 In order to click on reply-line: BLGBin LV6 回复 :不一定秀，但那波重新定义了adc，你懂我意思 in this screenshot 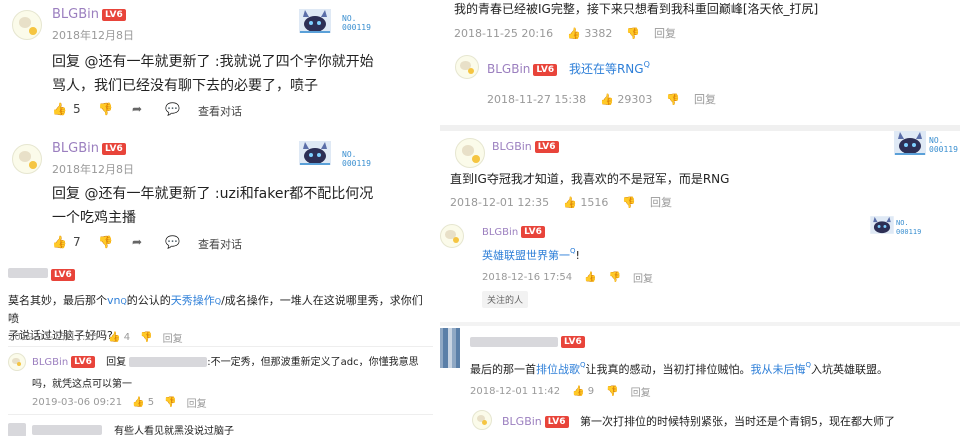, I will do `click(234, 363)`.